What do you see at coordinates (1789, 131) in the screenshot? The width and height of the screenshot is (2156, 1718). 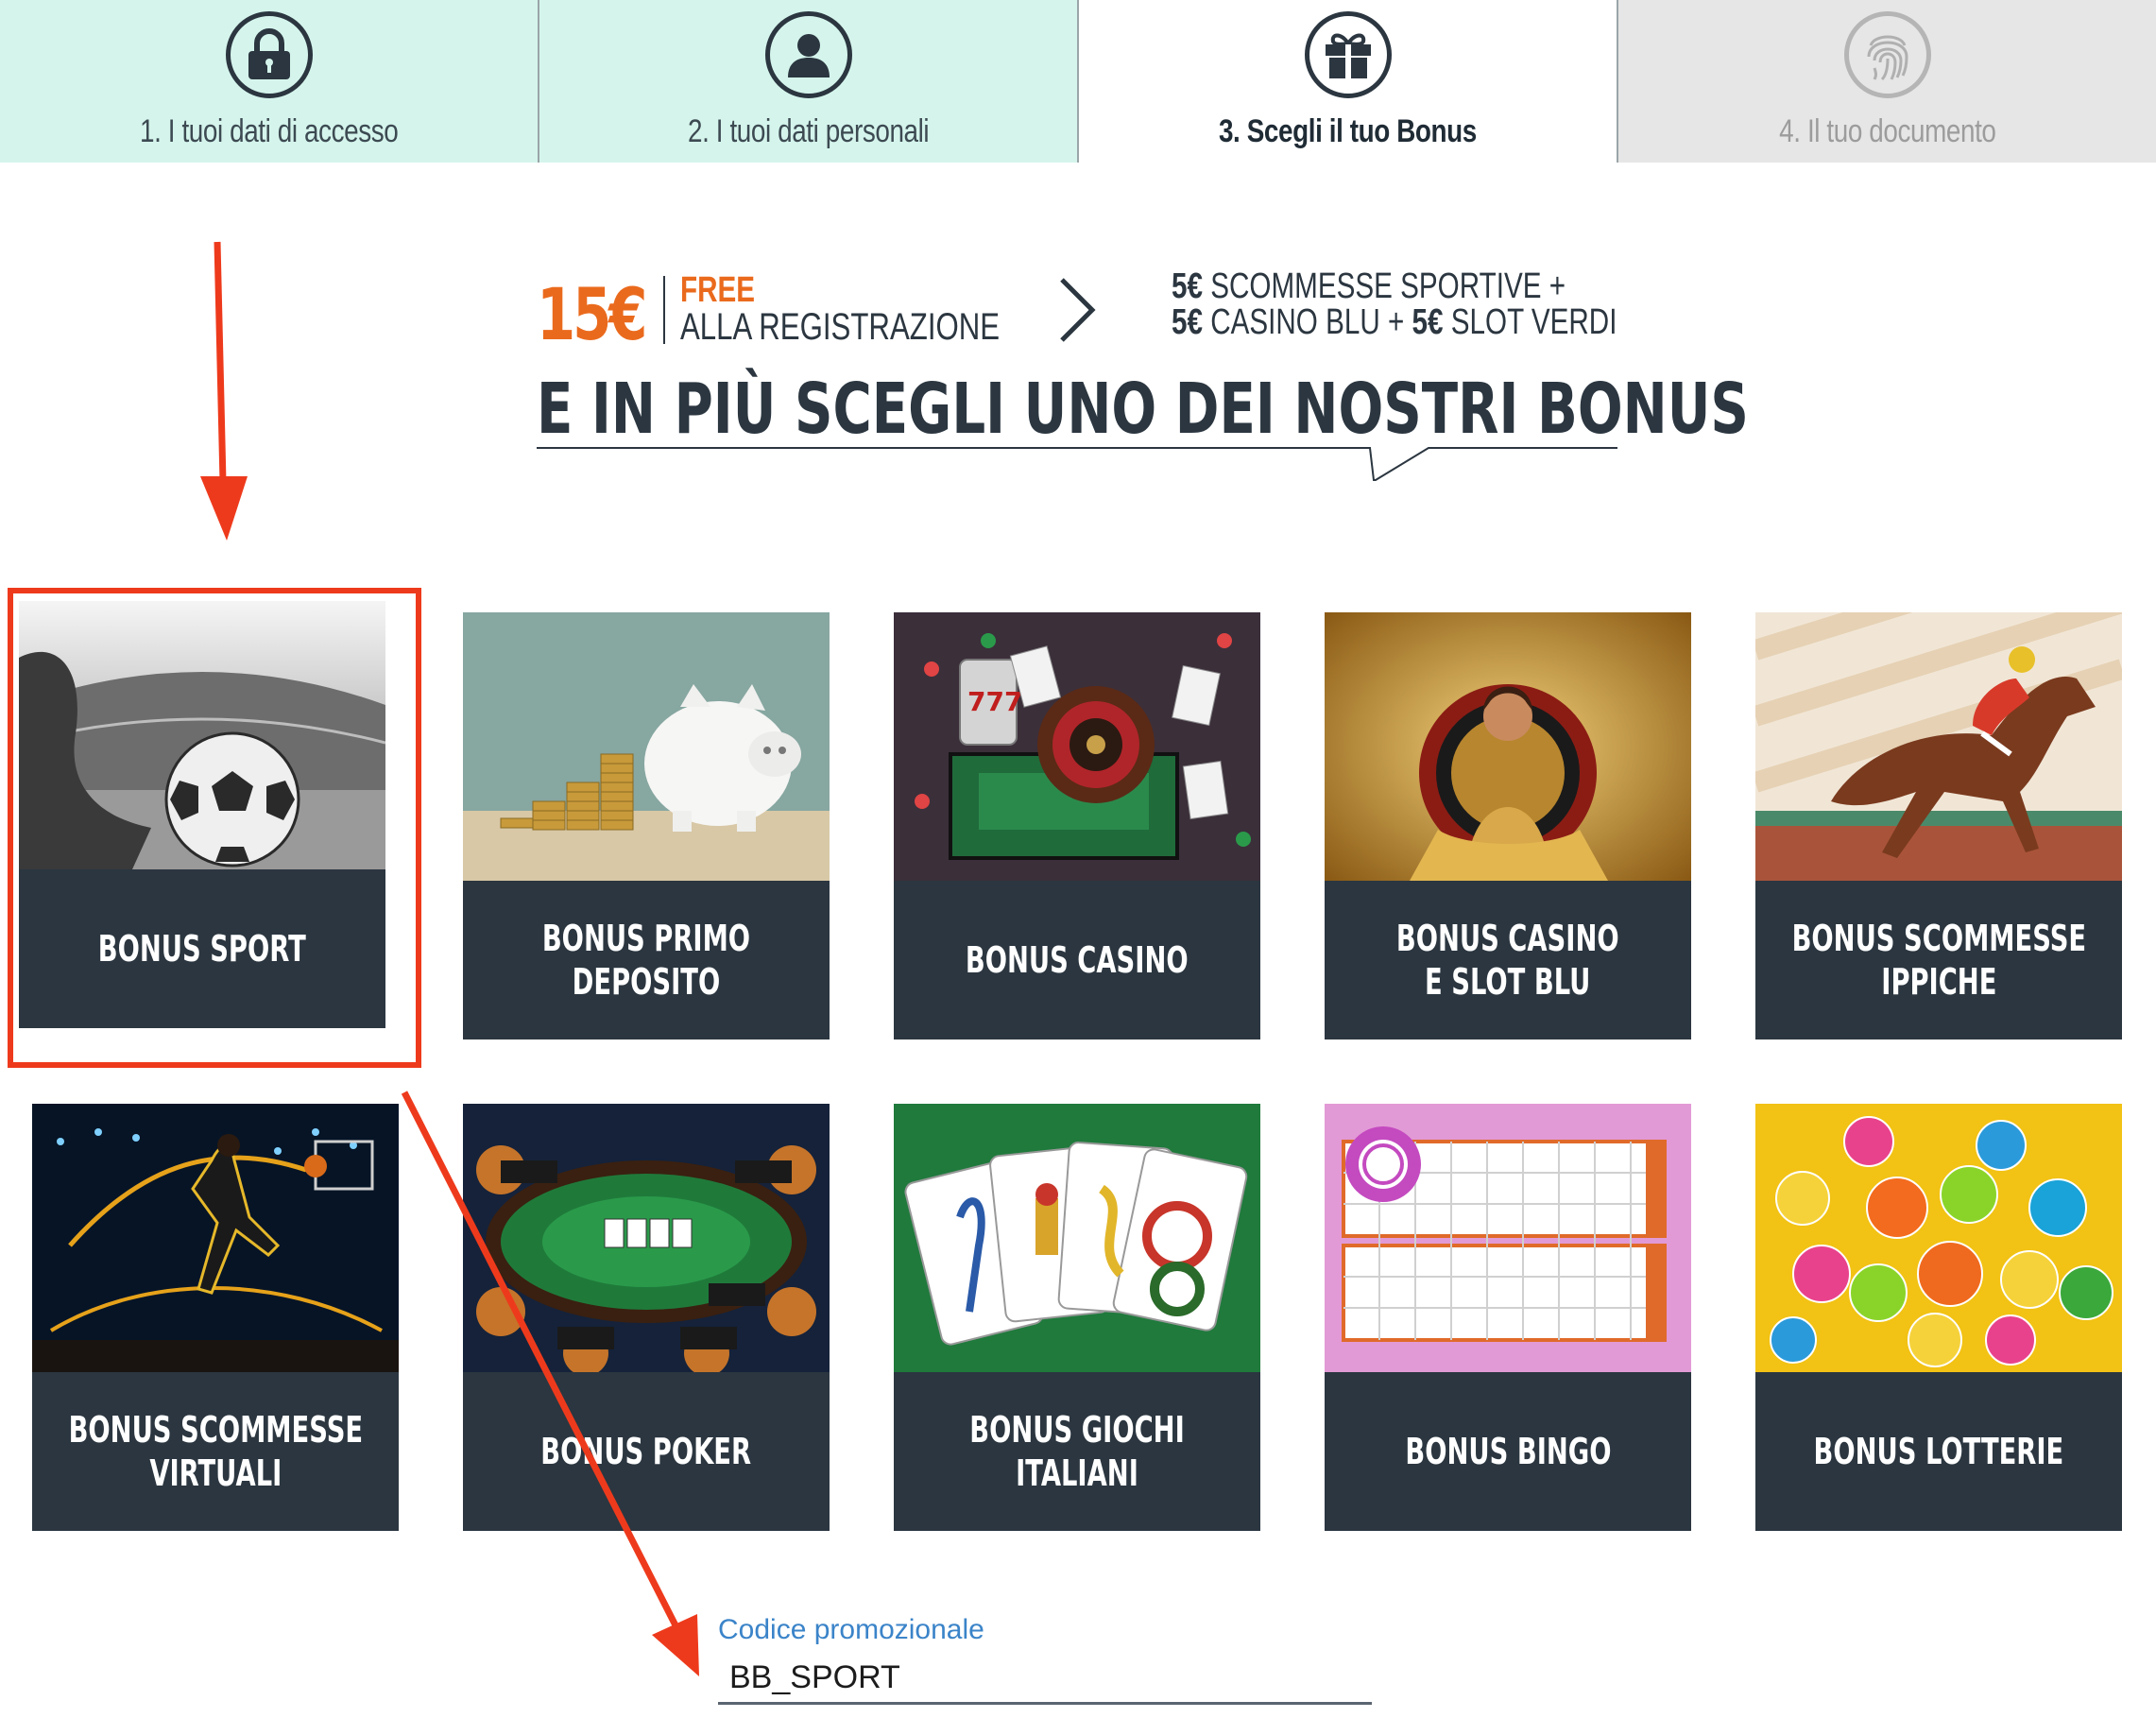 I see `step-number: 4.` at bounding box center [1789, 131].